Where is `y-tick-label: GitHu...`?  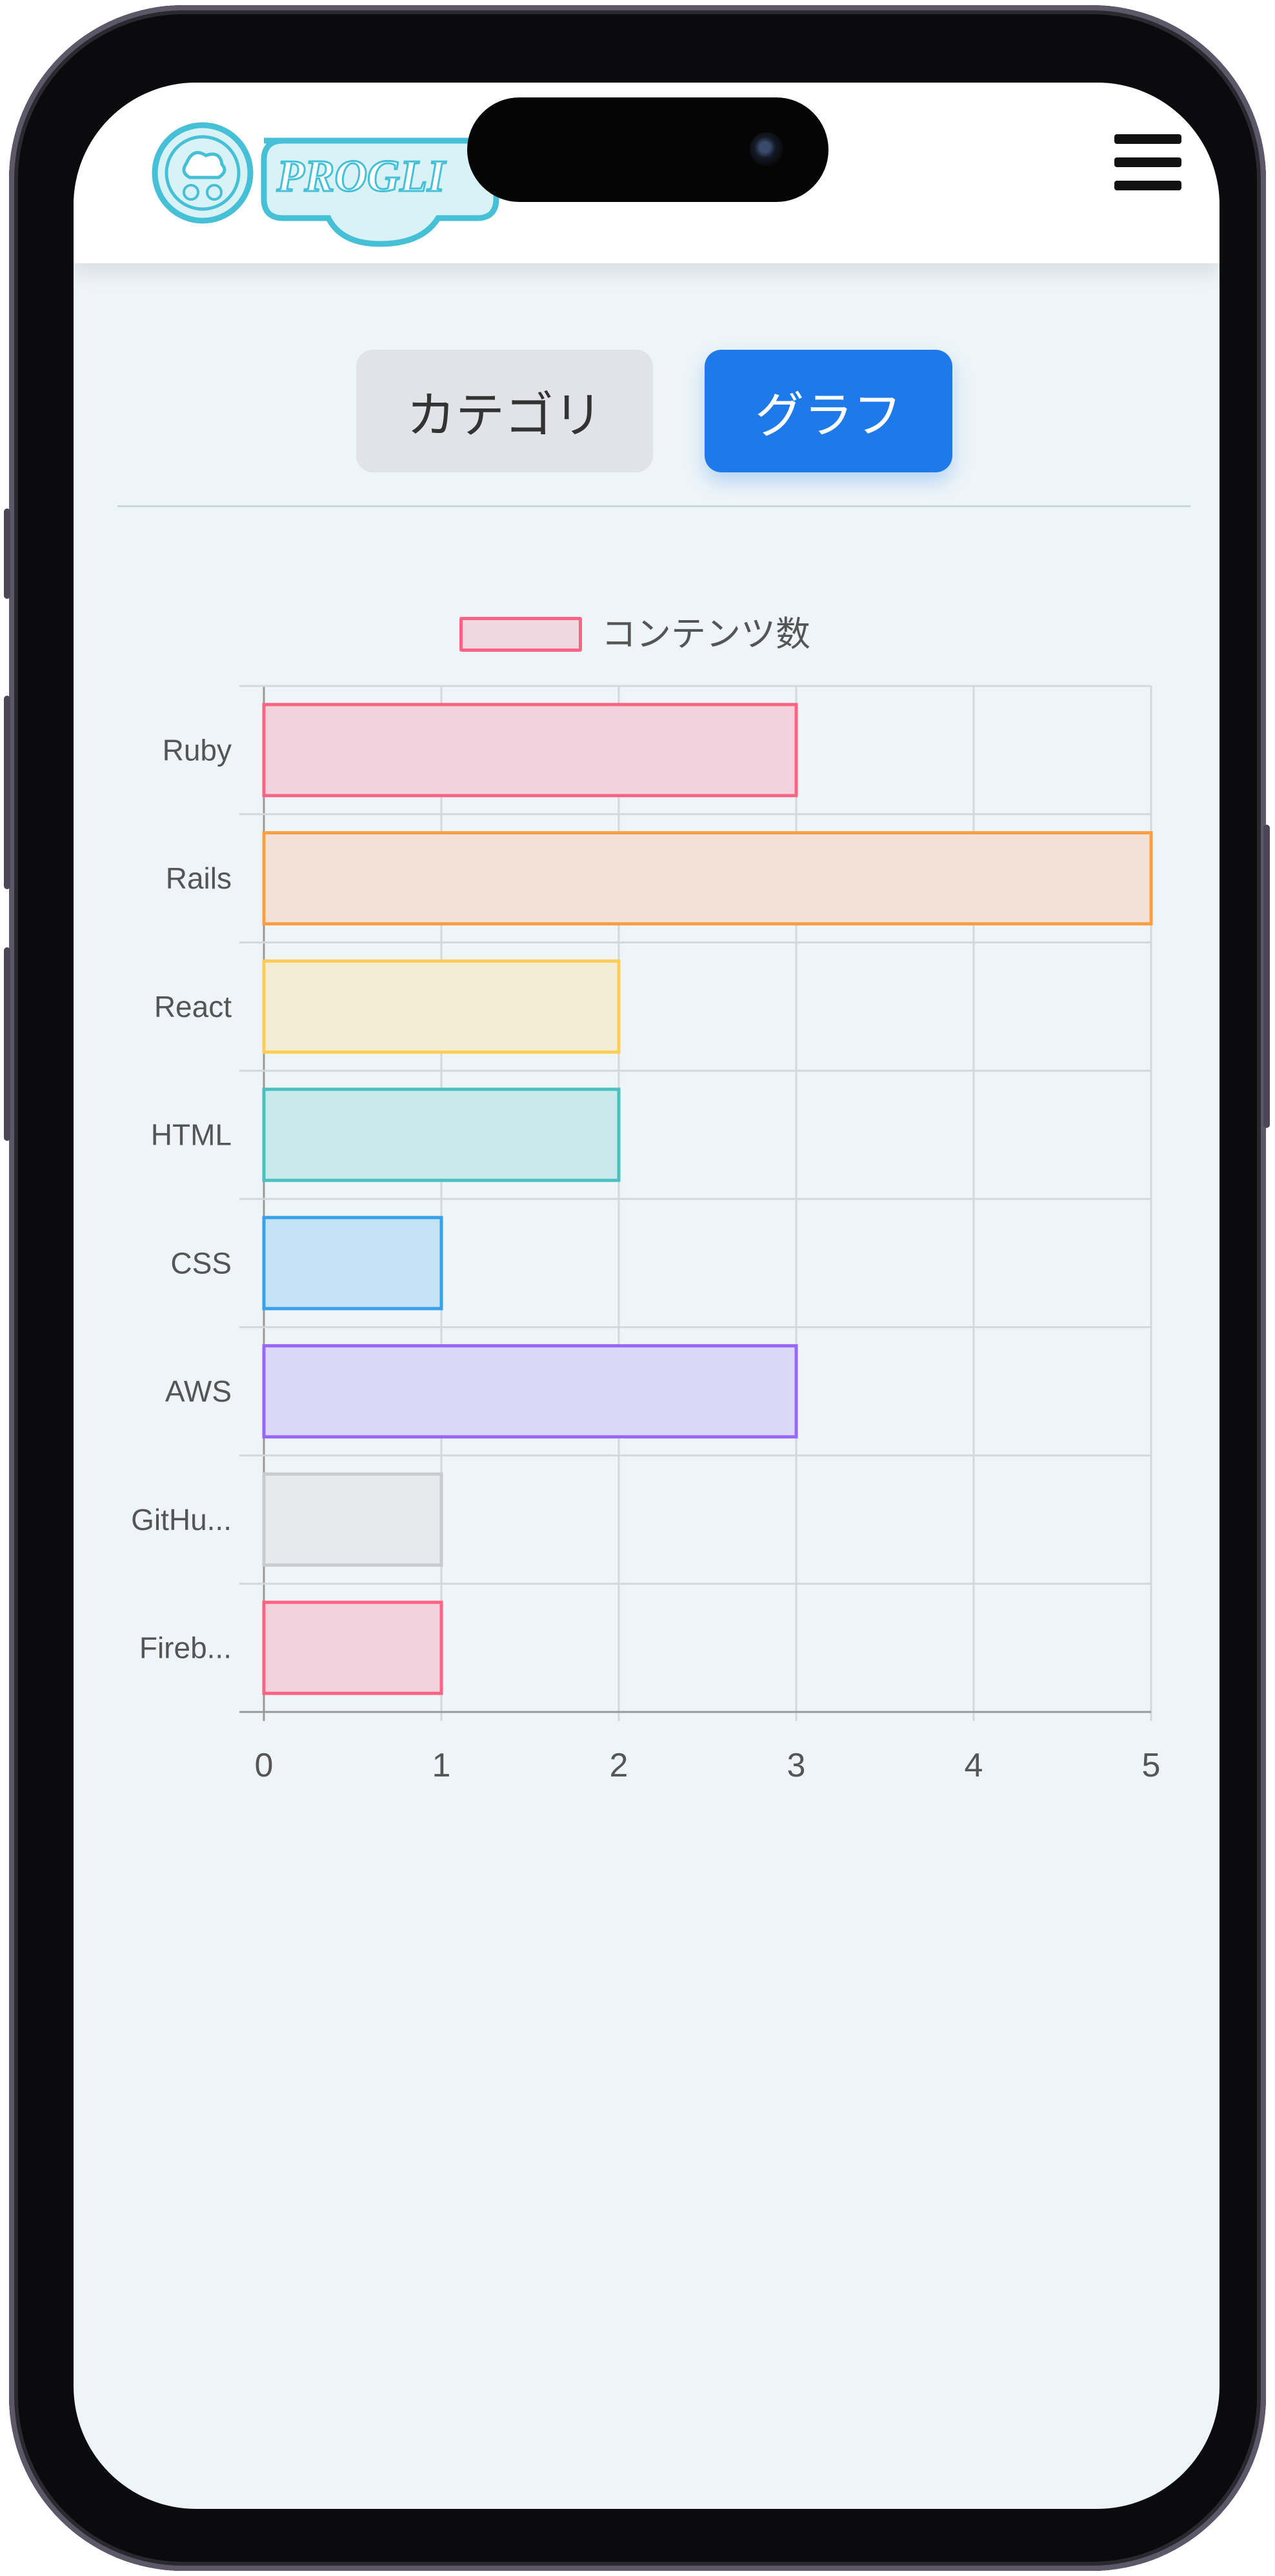 y-tick-label: GitHu... is located at coordinates (181, 1519).